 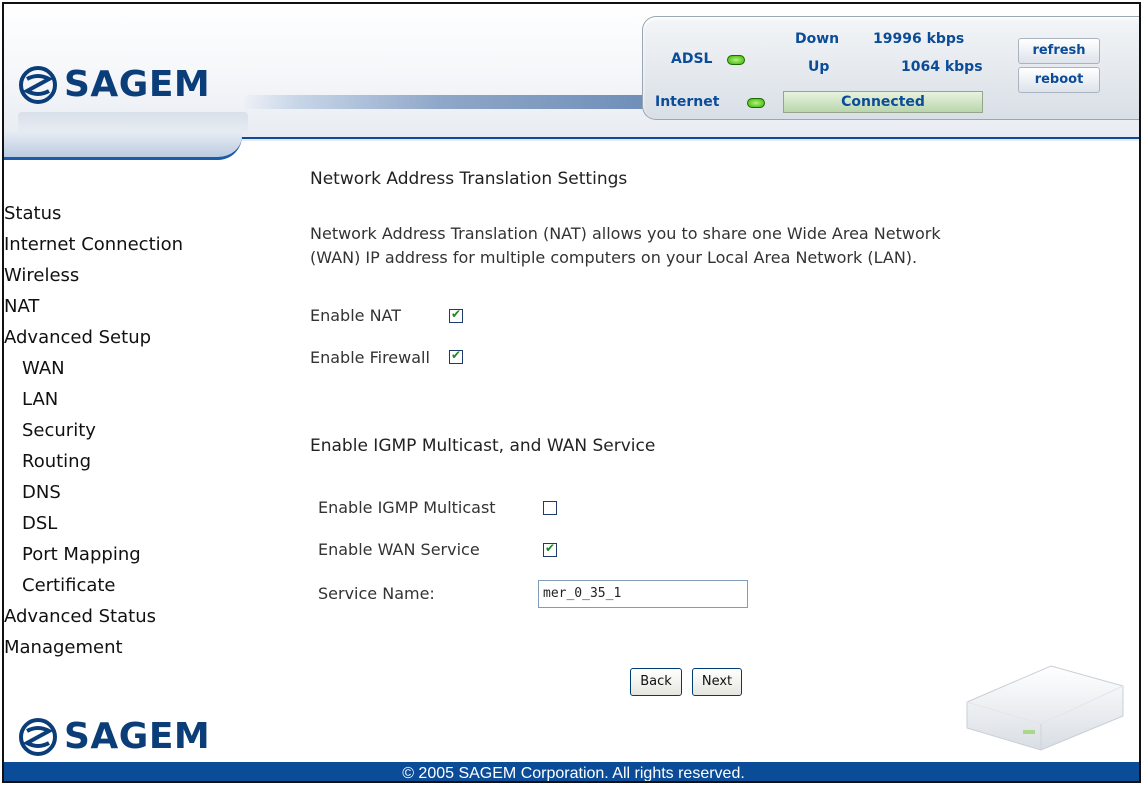 I want to click on adsl-label: ADSL, so click(x=692, y=59).